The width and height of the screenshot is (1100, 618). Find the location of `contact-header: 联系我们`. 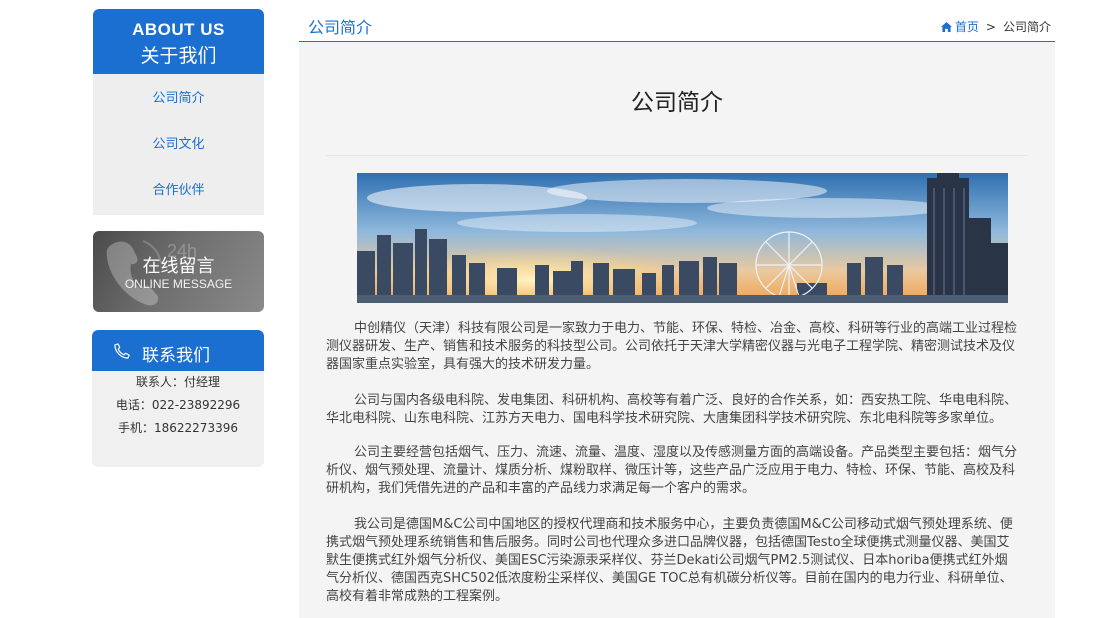

contact-header: 联系我们 is located at coordinates (178, 350).